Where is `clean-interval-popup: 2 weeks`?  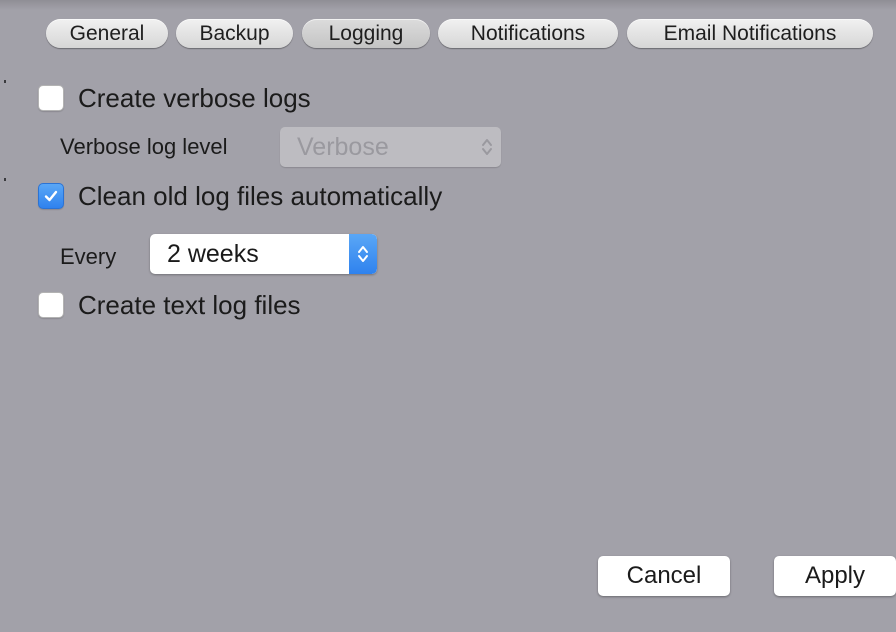
clean-interval-popup: 2 weeks is located at coordinates (263, 254).